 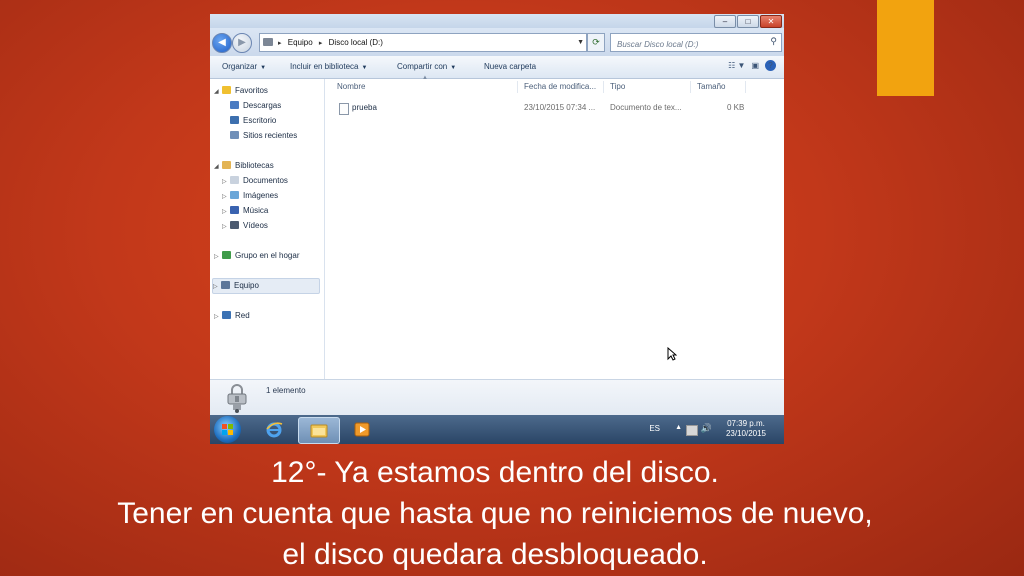 I want to click on address-dropdown-icon: ▼, so click(x=580, y=42).